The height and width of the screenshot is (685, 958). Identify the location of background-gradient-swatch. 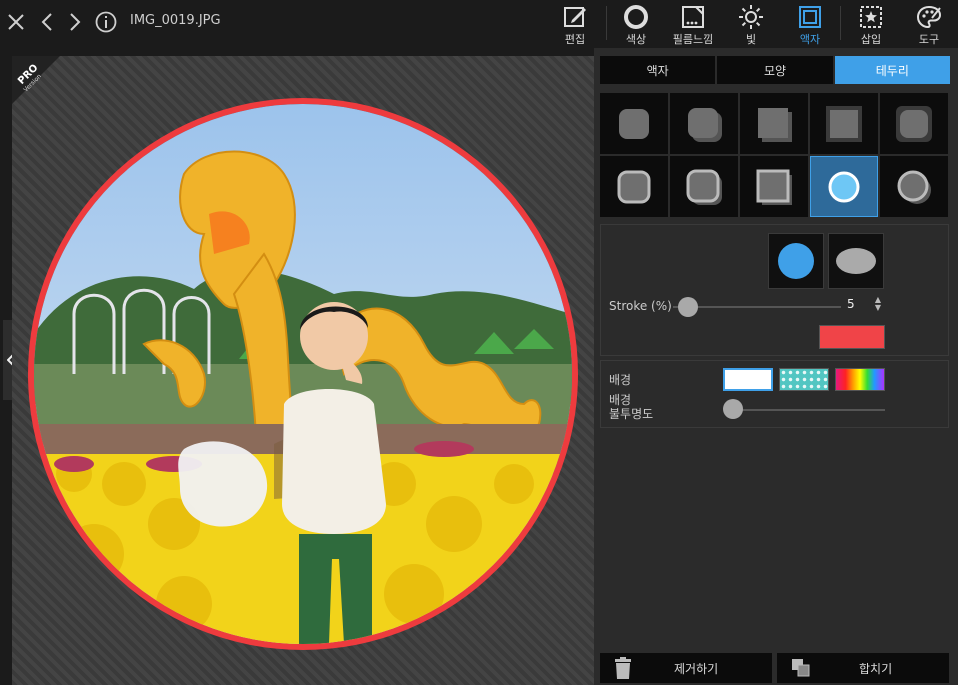
(860, 379).